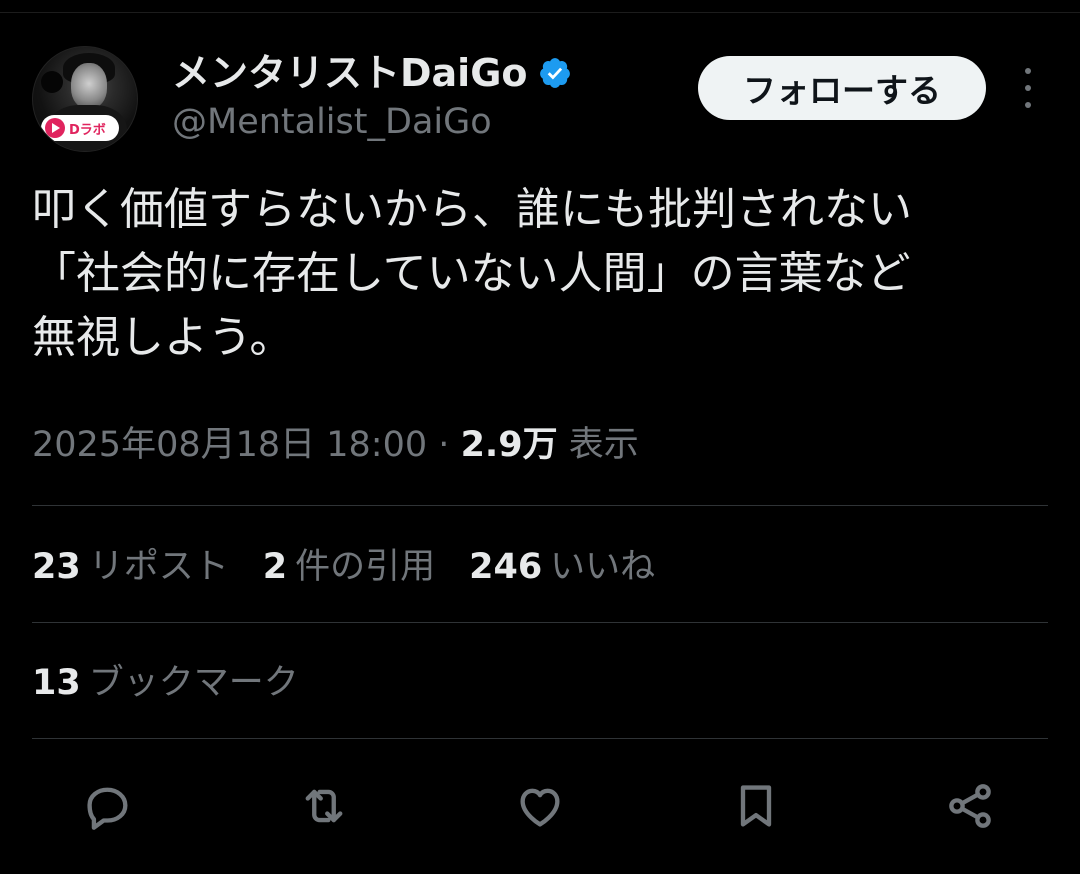 This screenshot has height=874, width=1080. Describe the element at coordinates (56, 683) in the screenshot. I see `bookmarks-count: 13` at that location.